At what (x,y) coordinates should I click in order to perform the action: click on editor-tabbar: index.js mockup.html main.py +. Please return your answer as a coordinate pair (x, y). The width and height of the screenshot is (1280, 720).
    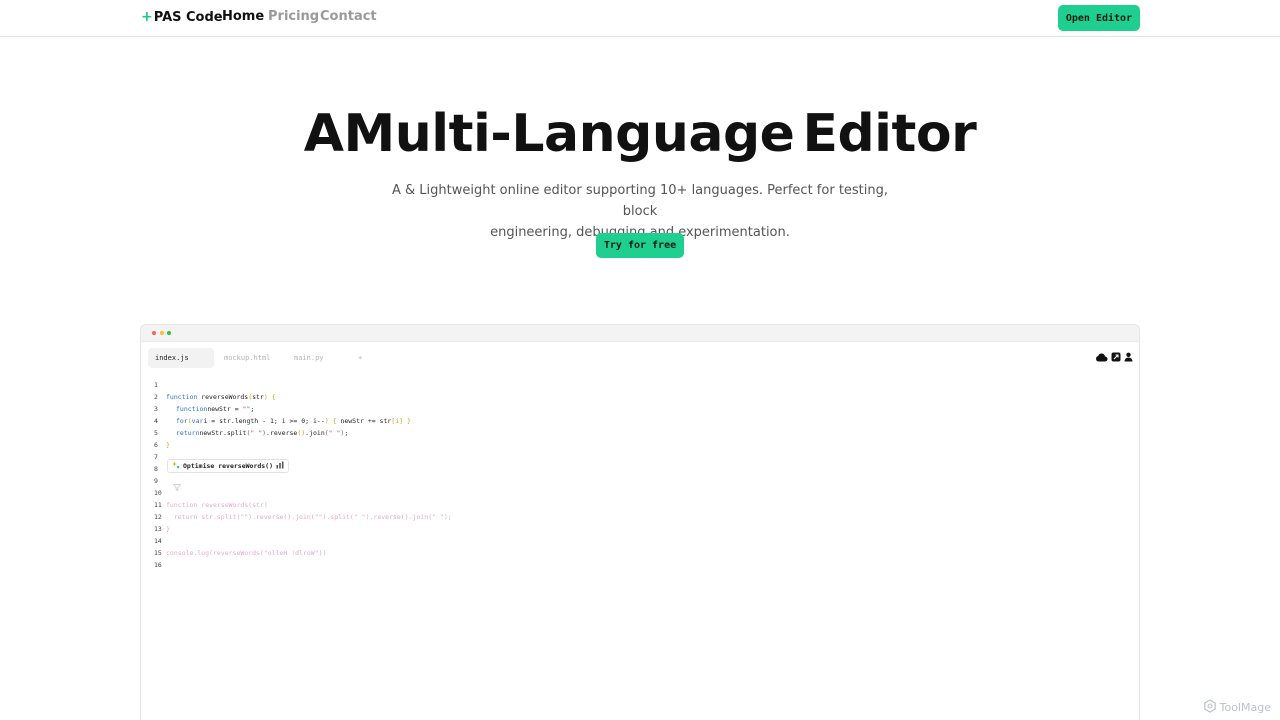
    Looking at the image, I should click on (640, 357).